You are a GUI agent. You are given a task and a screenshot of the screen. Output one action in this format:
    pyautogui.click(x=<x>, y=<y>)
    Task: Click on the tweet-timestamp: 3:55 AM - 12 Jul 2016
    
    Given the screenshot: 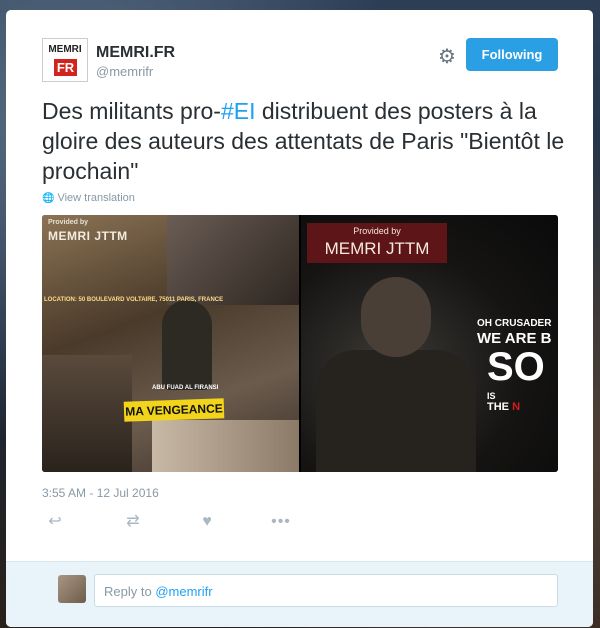 What is the action you would take?
    pyautogui.click(x=100, y=493)
    